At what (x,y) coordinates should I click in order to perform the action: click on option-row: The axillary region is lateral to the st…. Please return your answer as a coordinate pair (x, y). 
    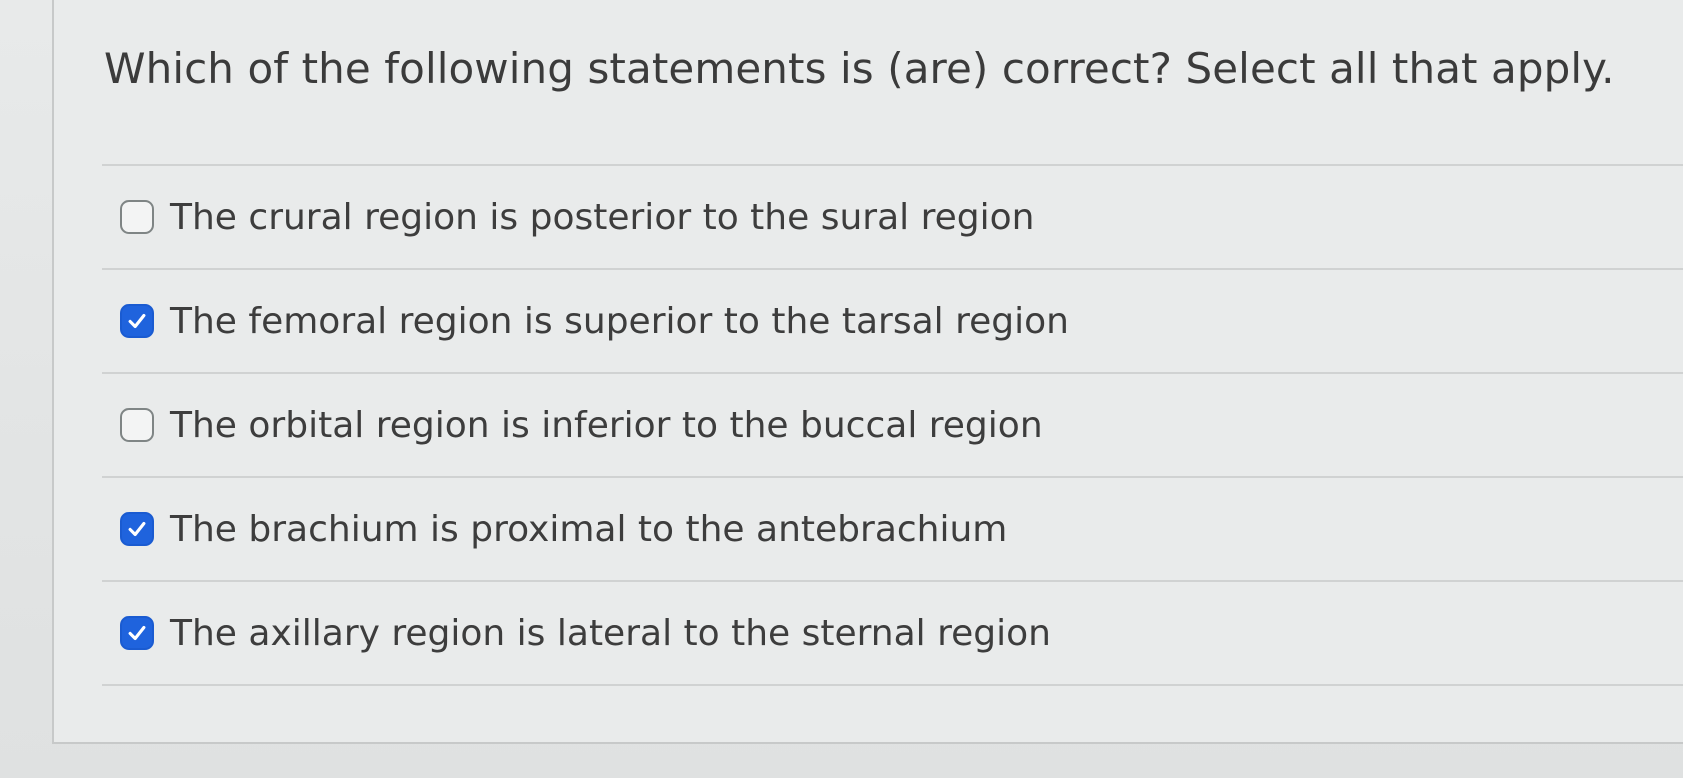
    Looking at the image, I should click on (892, 634).